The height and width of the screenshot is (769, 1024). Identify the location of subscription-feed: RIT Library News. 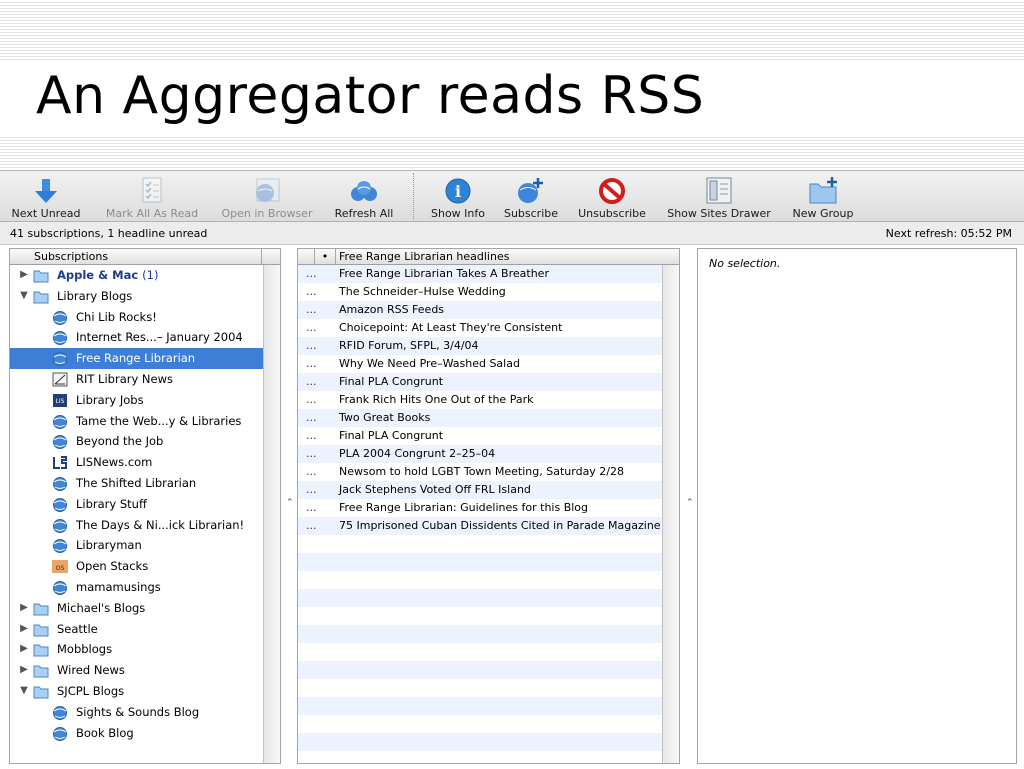
(136, 379).